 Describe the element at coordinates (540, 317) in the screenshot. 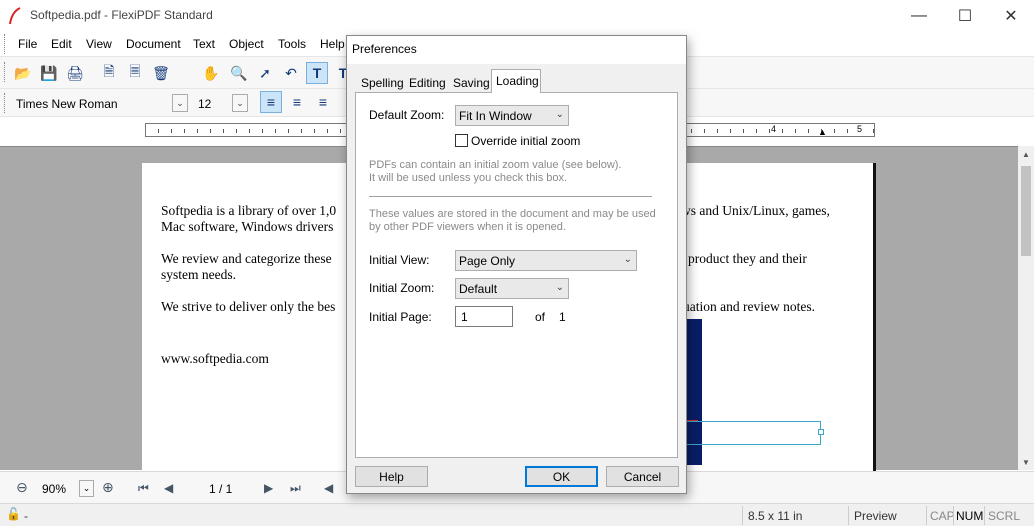

I see `of-label: of` at that location.